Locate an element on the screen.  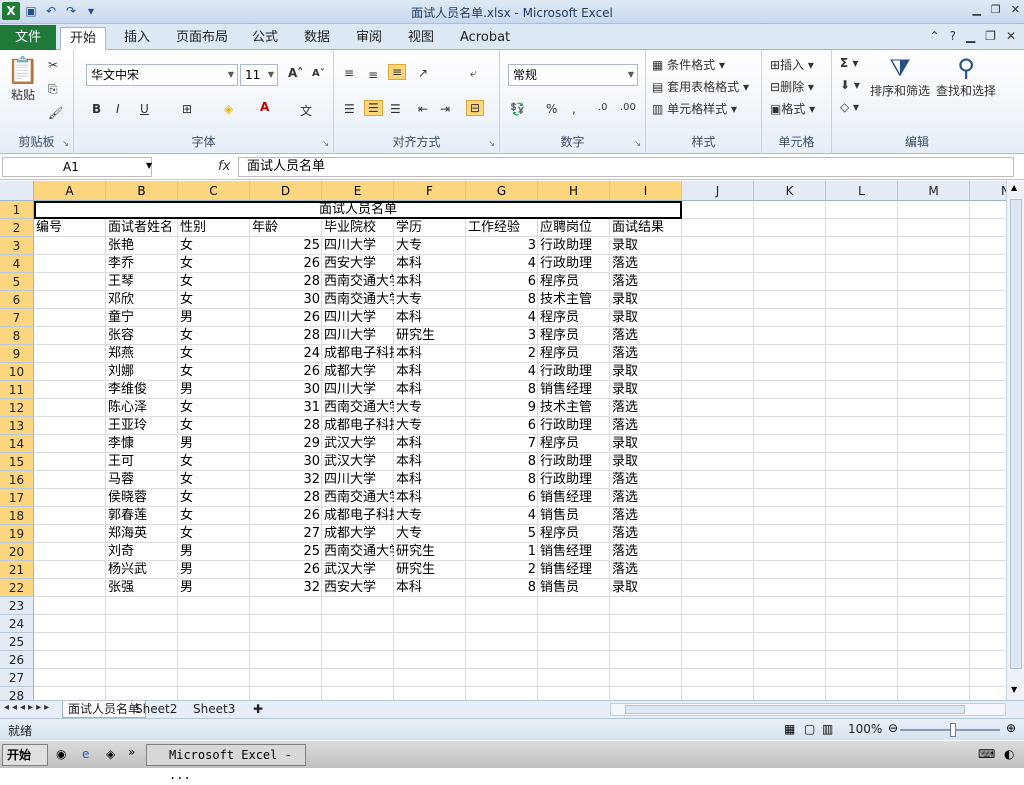
decrease-indent-icon: ⇤ is located at coordinates (423, 109).